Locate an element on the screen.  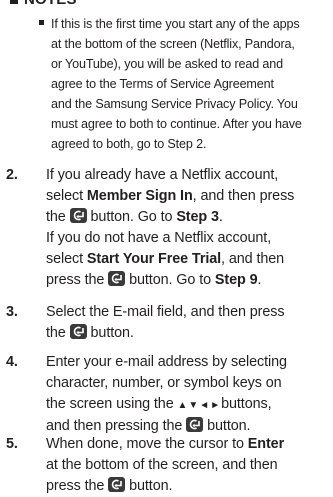
step-line: Select the E-mail field, and then press is located at coordinates (165, 312).